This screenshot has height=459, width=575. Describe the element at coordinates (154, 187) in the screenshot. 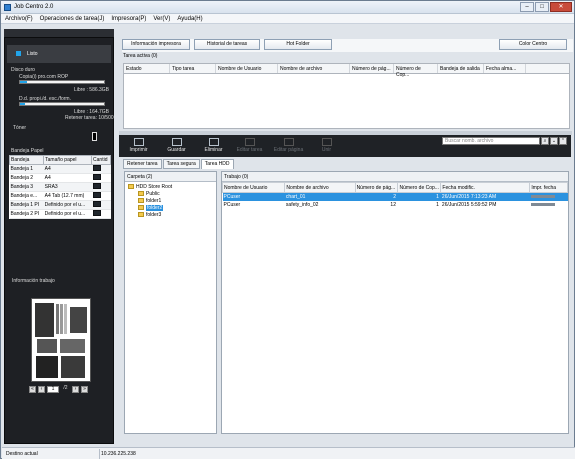

I see `tree-root-label: HDD Store Root` at that location.